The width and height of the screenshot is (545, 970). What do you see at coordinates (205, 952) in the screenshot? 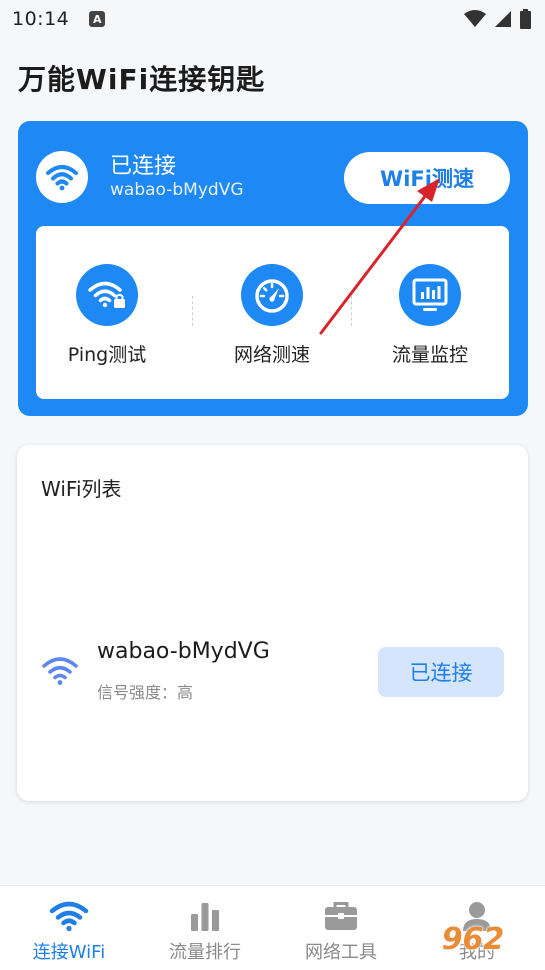
I see `nav-label: 流量排行` at bounding box center [205, 952].